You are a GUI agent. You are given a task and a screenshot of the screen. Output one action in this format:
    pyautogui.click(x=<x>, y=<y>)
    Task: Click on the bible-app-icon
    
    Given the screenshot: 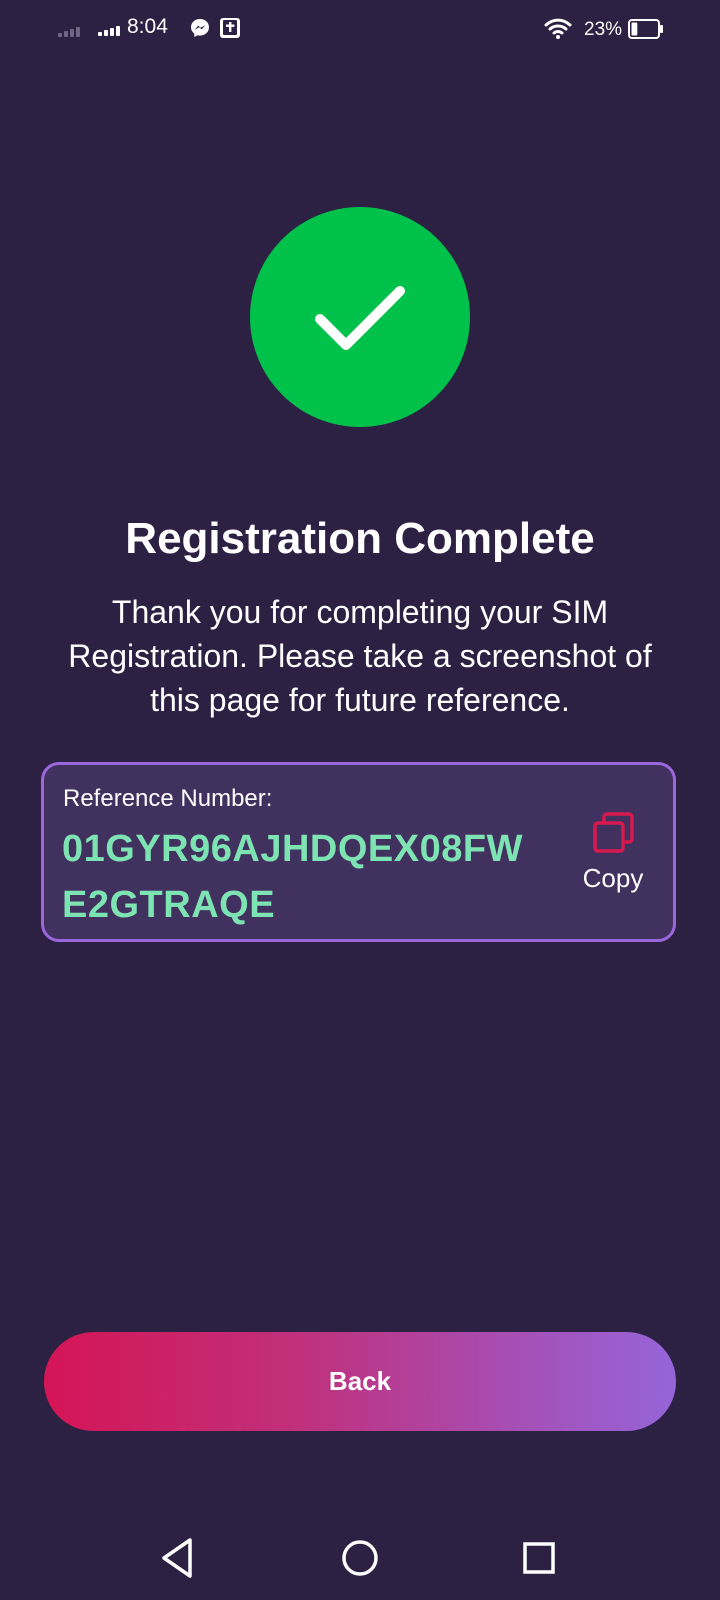 What is the action you would take?
    pyautogui.click(x=230, y=28)
    